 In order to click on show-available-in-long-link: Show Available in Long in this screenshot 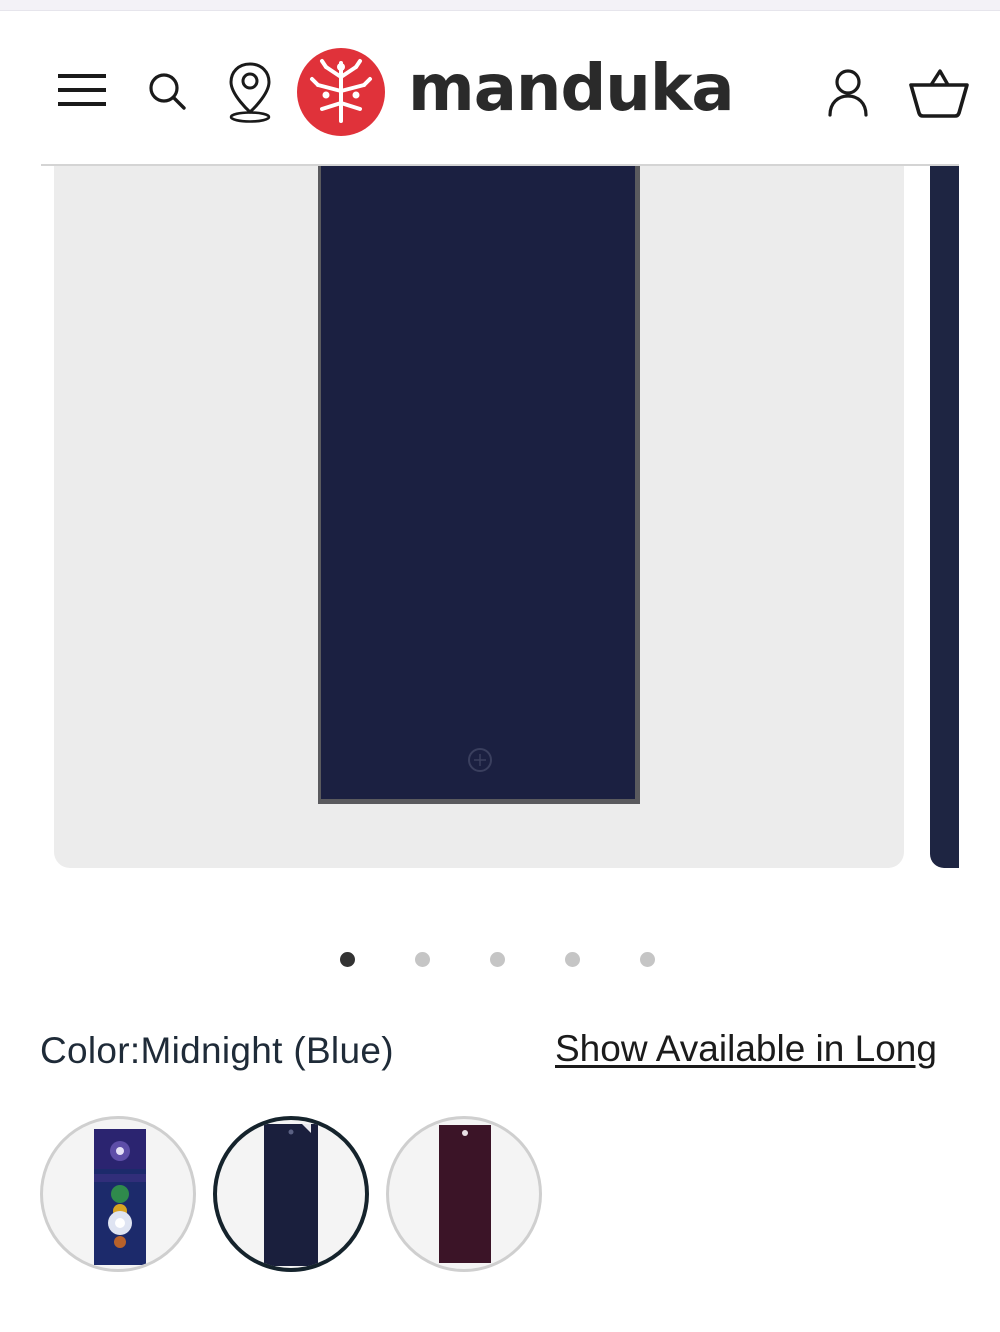, I will do `click(746, 1049)`.